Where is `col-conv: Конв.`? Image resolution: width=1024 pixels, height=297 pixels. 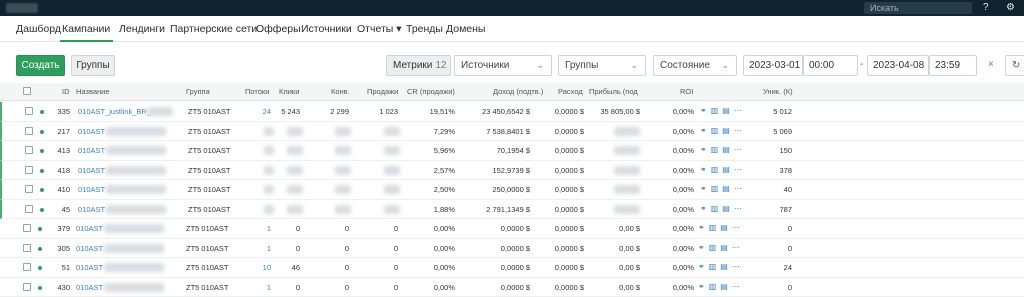
col-conv: Конв. is located at coordinates (340, 91).